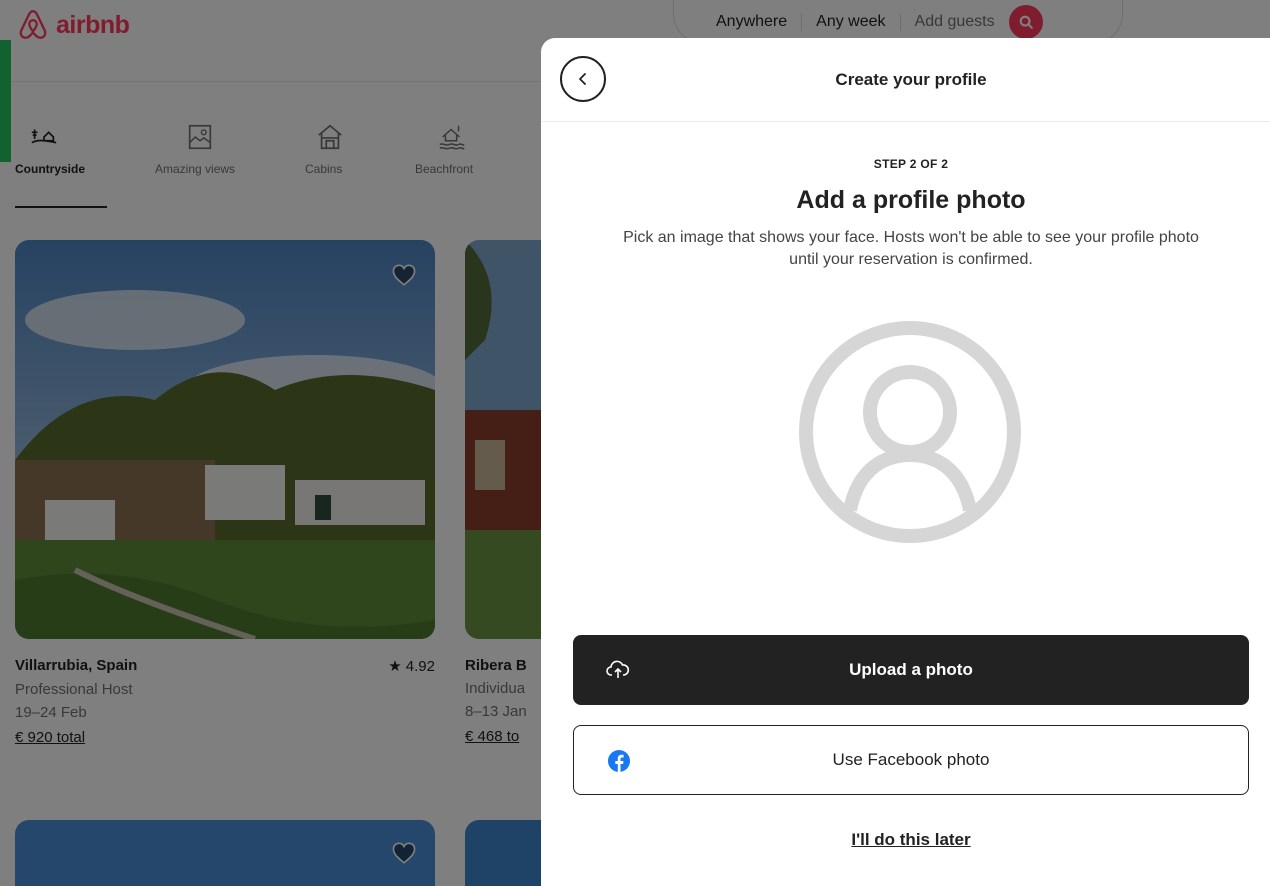  Describe the element at coordinates (911, 164) in the screenshot. I see `step-indicator: STEP 2 OF 2` at that location.